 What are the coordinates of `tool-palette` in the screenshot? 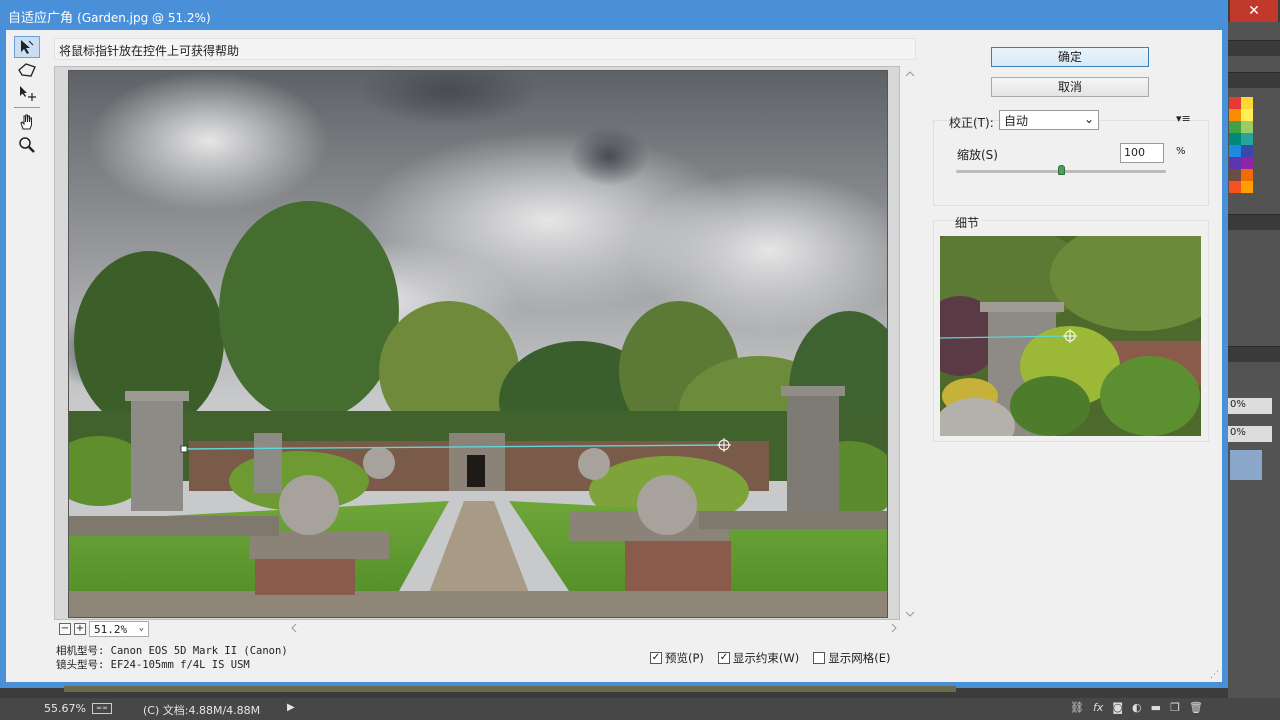 It's located at (29, 96).